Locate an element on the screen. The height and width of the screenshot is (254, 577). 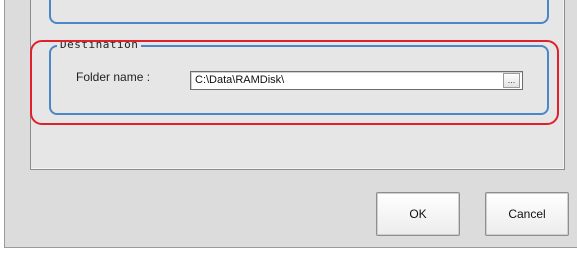
folder-name-value: C:\Data\RAMDisk\ is located at coordinates (239, 80).